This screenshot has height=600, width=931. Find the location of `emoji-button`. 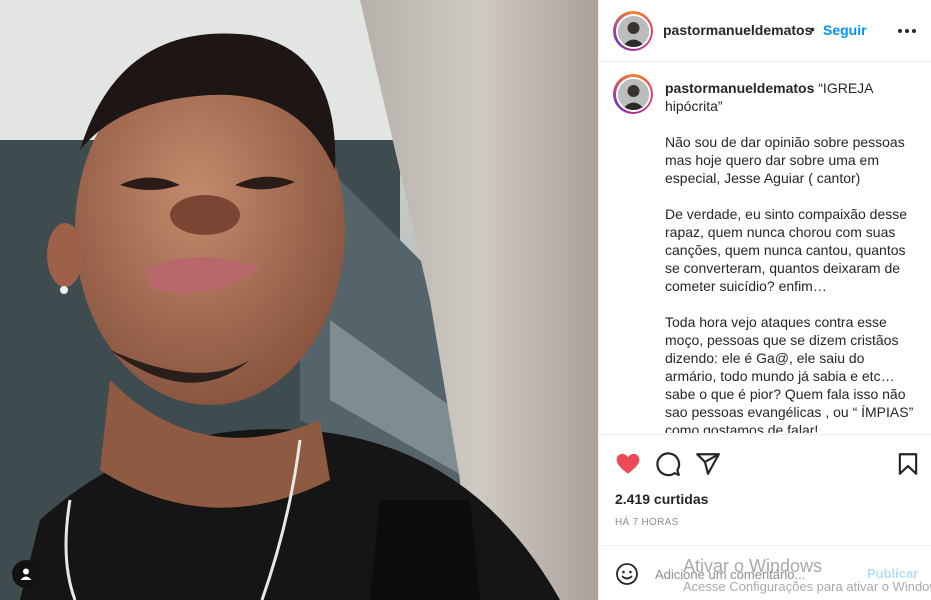

emoji-button is located at coordinates (627, 574).